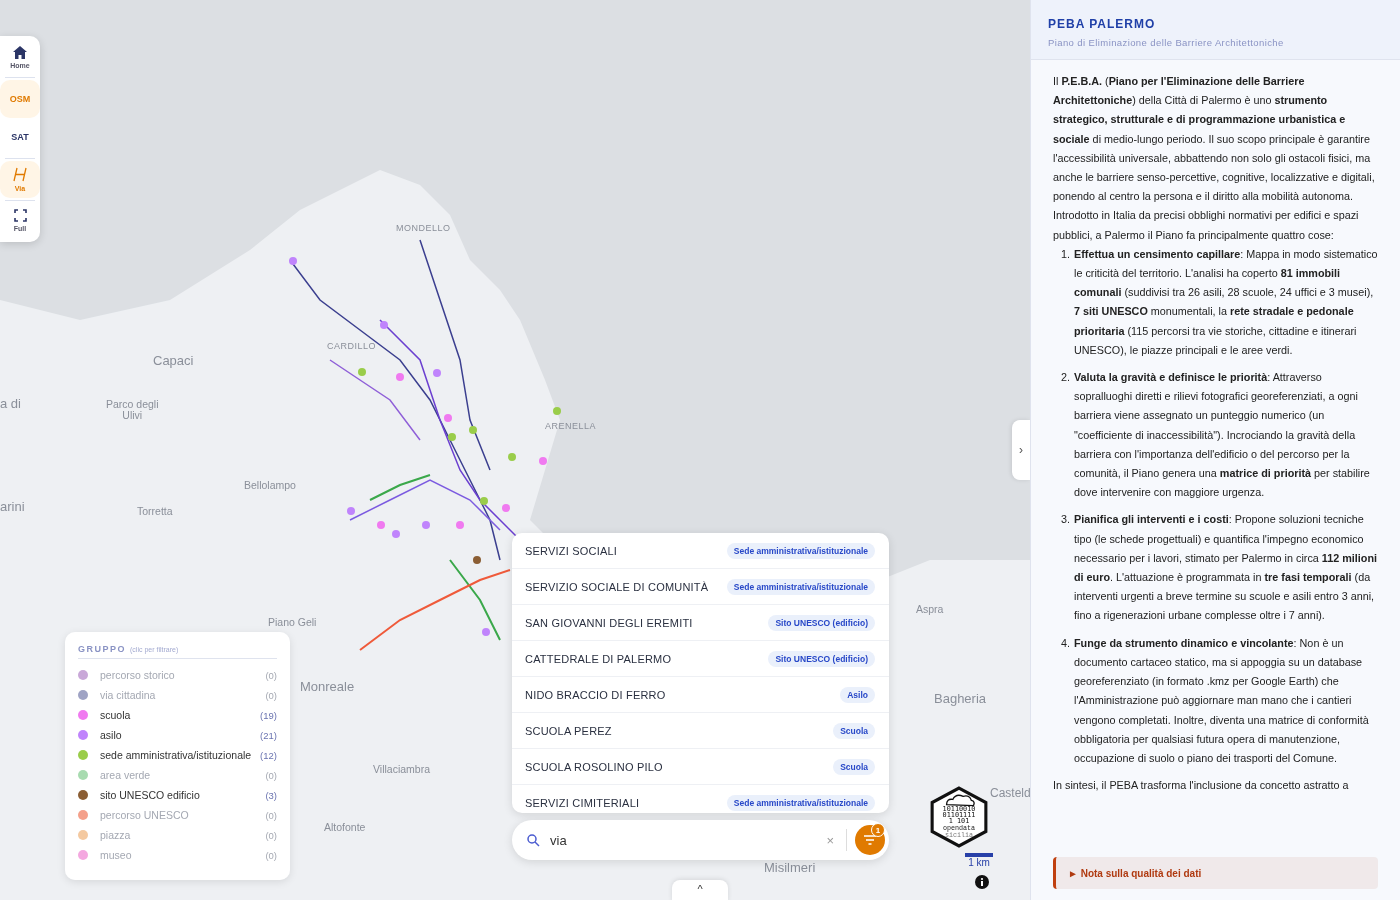 The height and width of the screenshot is (900, 1400). What do you see at coordinates (700, 623) in the screenshot?
I see `search-result-item: SAN GIOVANNI DEGLI EREMITI Sito UNESCO (edificio)` at bounding box center [700, 623].